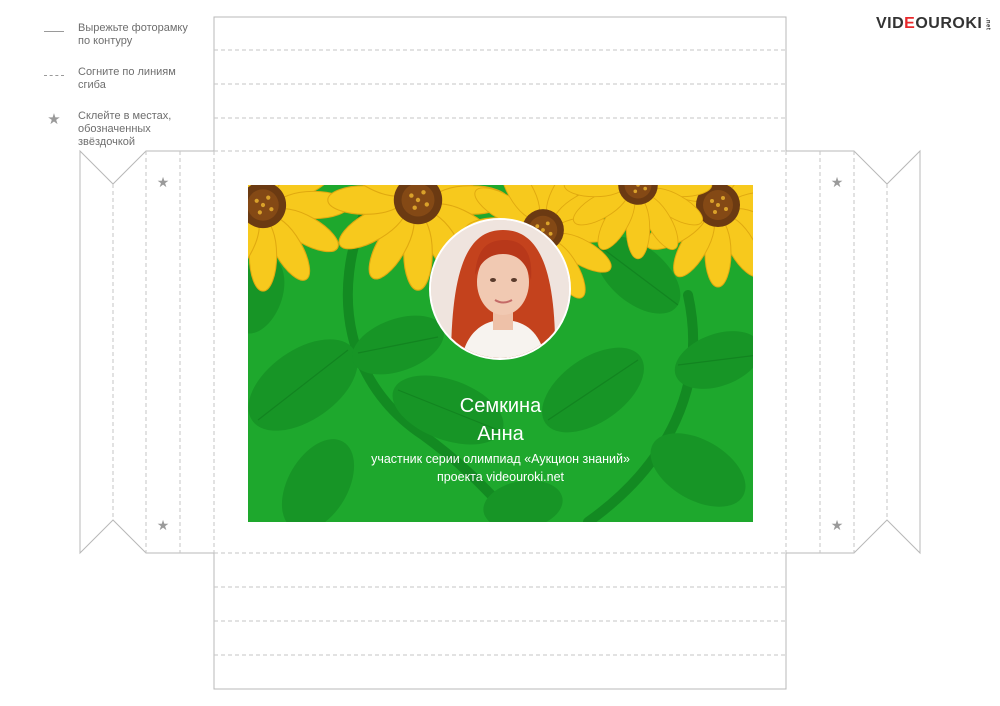  Describe the element at coordinates (949, 23) in the screenshot. I see `logo-text-part: OUROKI` at that location.